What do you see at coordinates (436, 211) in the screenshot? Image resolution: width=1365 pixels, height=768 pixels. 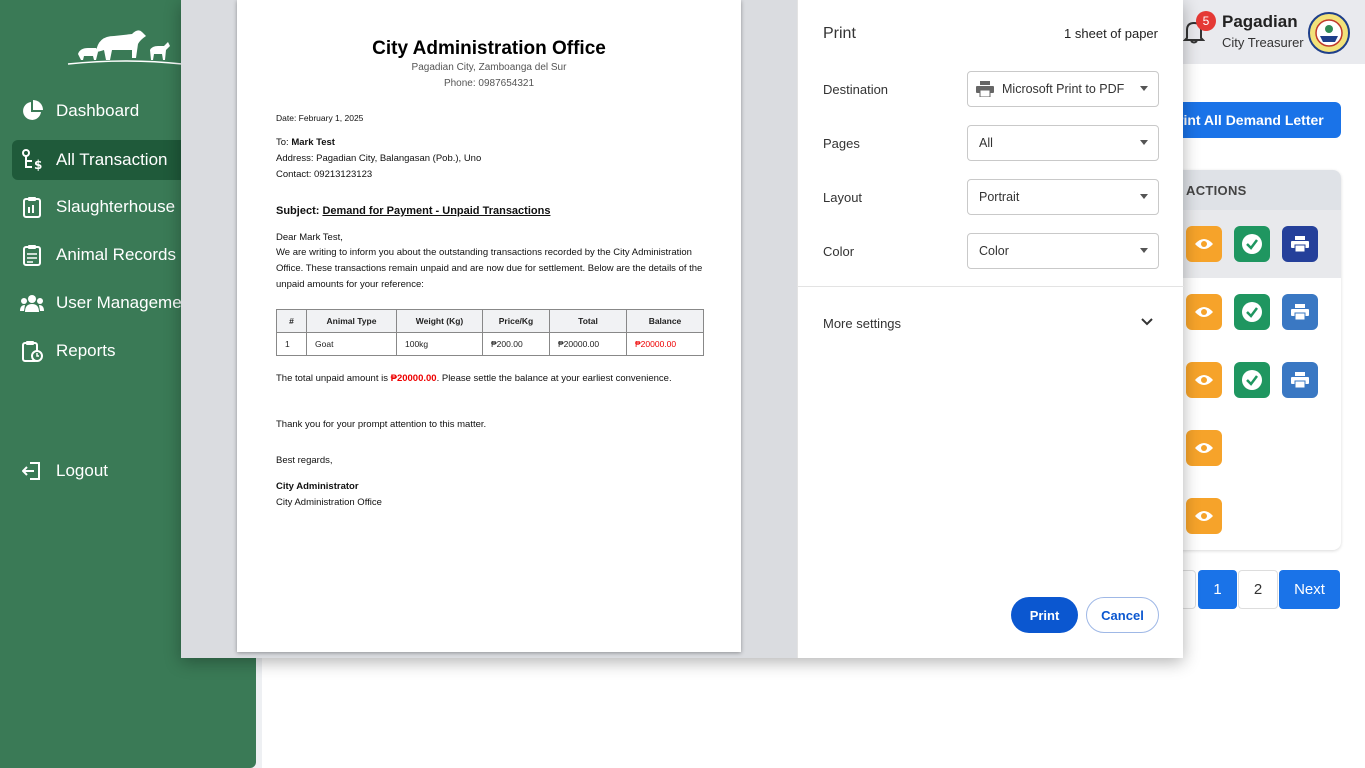 I see `subject-text: Demand for Payment - Unpaid Transactions` at bounding box center [436, 211].